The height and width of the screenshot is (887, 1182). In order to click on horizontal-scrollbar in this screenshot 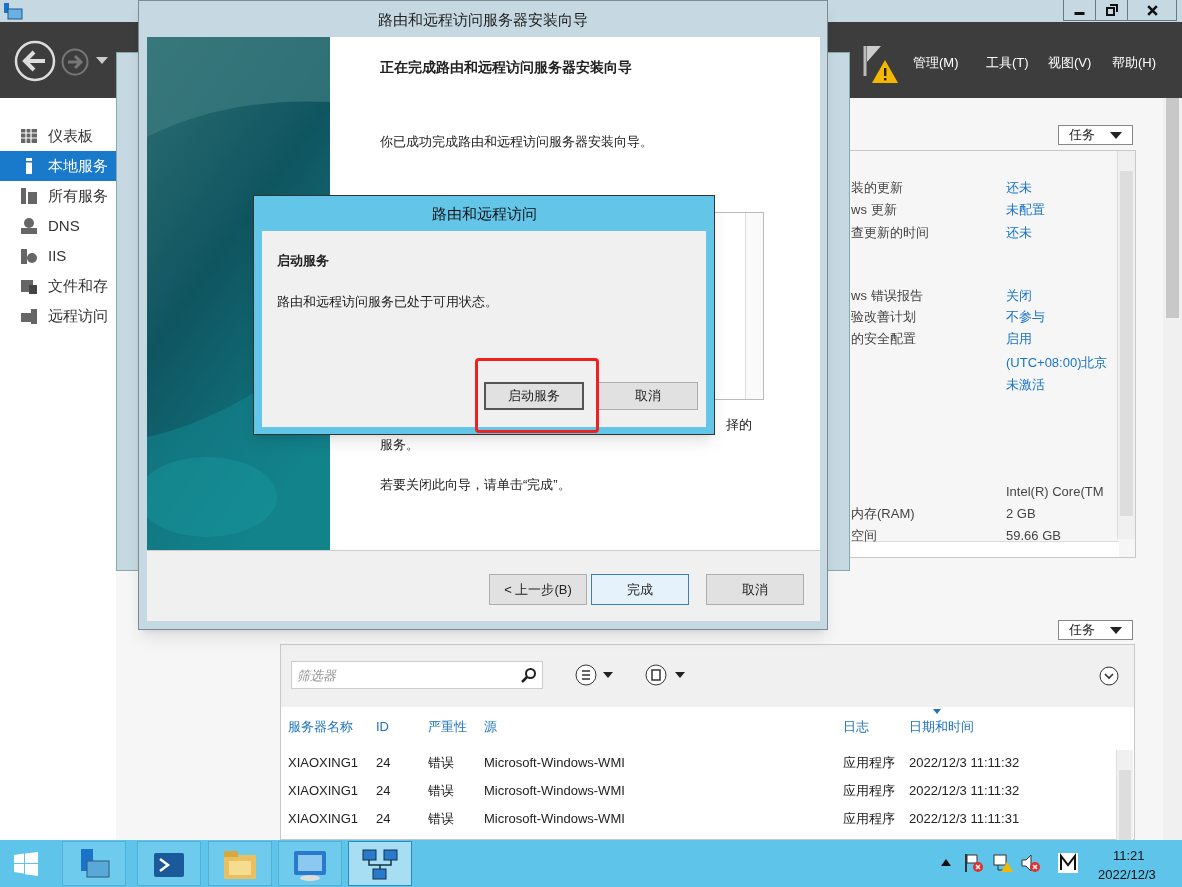, I will do `click(985, 549)`.